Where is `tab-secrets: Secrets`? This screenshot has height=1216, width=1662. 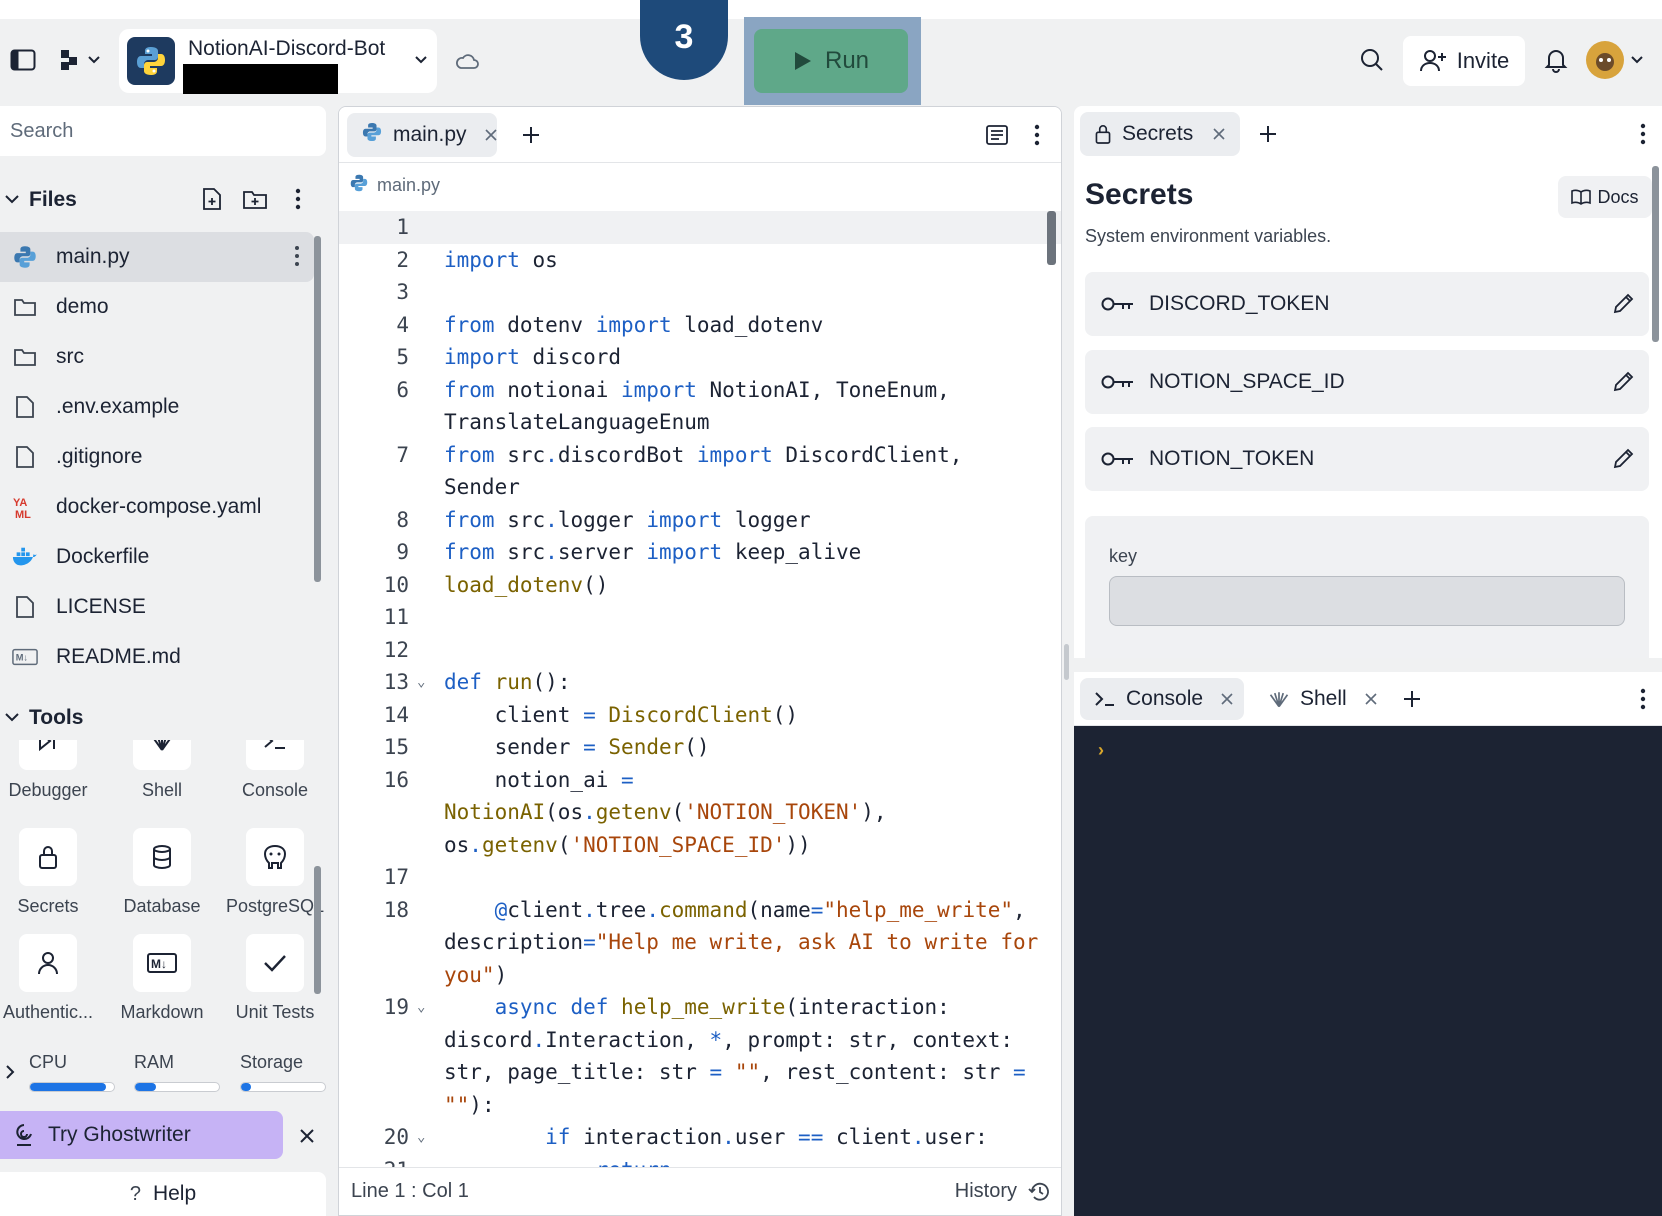
tab-secrets: Secrets is located at coordinates (1160, 134).